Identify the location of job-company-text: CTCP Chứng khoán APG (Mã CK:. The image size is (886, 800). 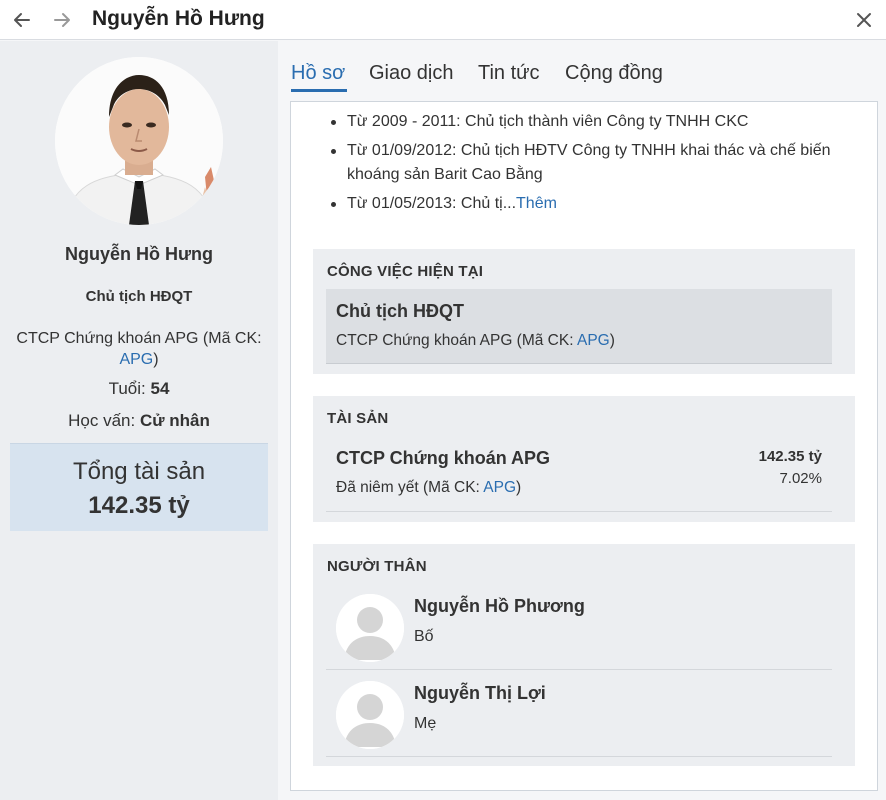
(456, 340).